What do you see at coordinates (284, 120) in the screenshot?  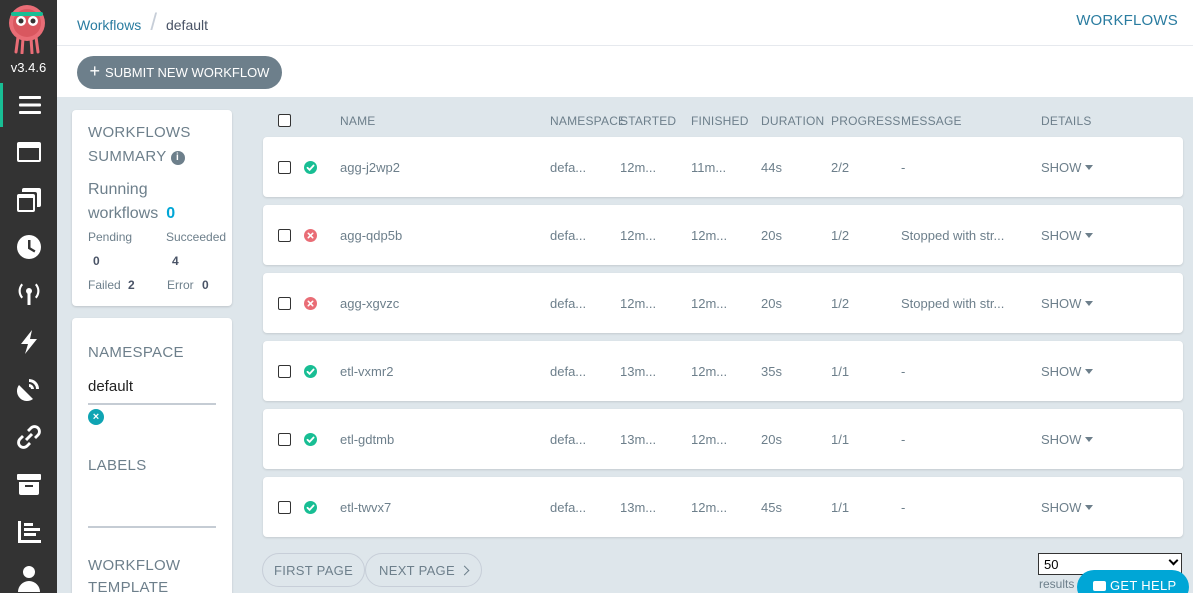 I see `select-all-checkbox` at bounding box center [284, 120].